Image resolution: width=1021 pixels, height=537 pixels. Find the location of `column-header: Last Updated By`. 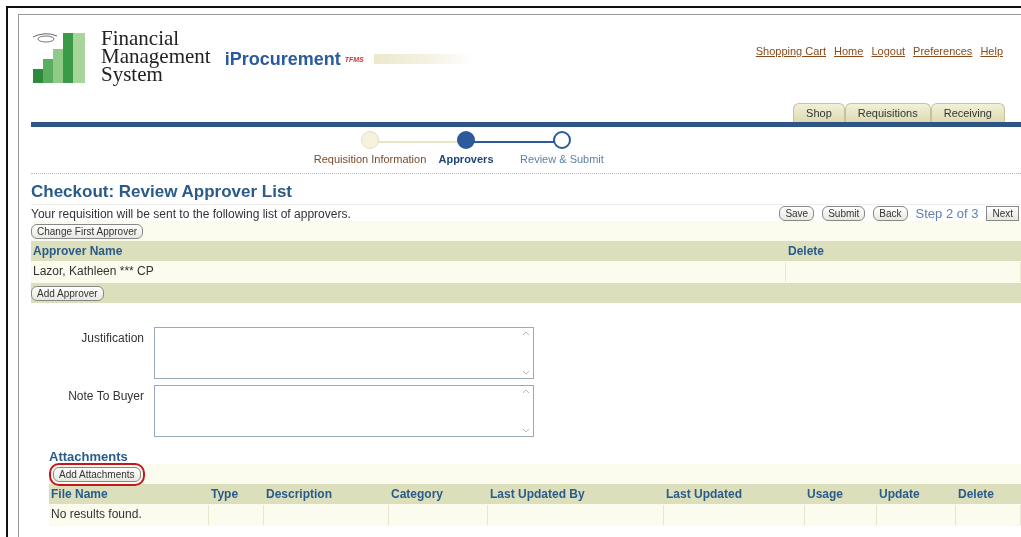

column-header: Last Updated By is located at coordinates (537, 494).